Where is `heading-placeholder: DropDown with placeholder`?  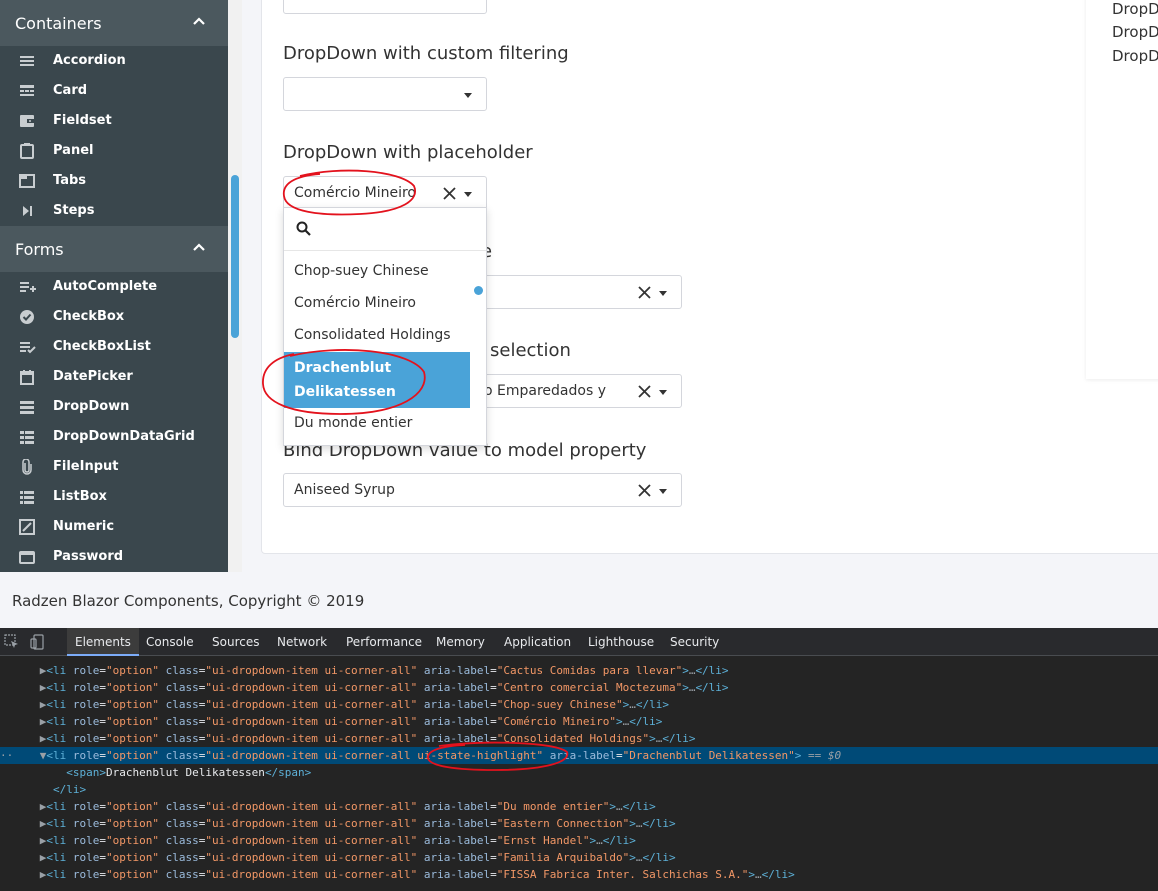
heading-placeholder: DropDown with placeholder is located at coordinates (408, 152).